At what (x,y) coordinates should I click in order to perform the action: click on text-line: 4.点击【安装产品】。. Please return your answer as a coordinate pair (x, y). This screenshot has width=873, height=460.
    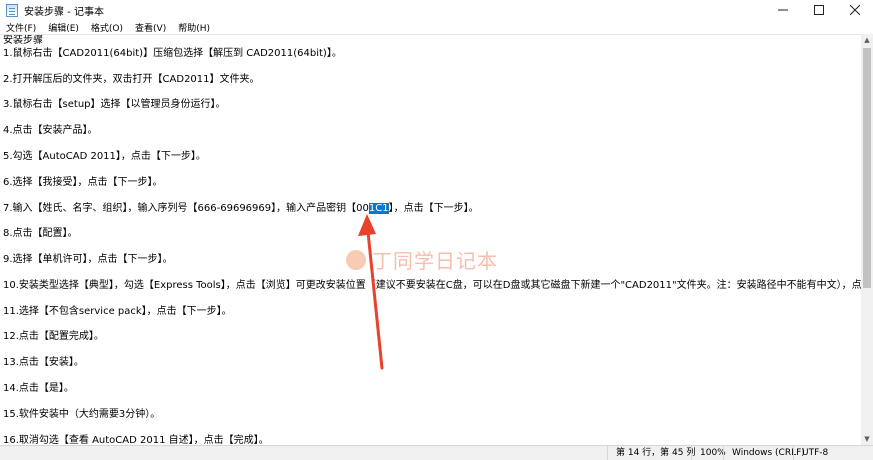
    Looking at the image, I should click on (50, 131).